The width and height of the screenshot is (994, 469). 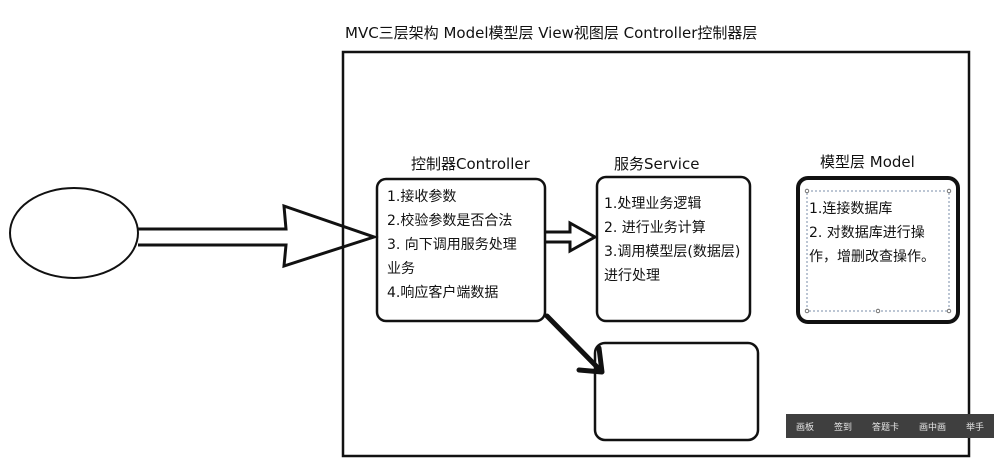 What do you see at coordinates (450, 221) in the screenshot?
I see `controller-line: 2.校验参数是否合法` at bounding box center [450, 221].